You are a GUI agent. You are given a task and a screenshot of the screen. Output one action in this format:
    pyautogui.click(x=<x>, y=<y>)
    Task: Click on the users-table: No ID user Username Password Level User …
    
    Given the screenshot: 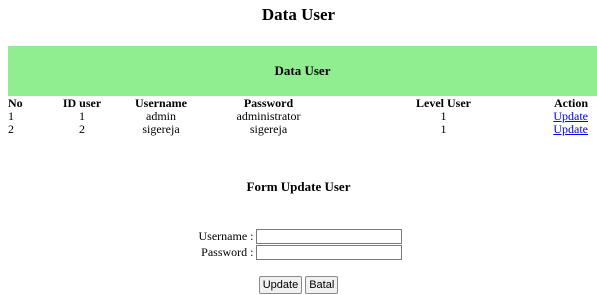 What is the action you would take?
    pyautogui.click(x=298, y=116)
    